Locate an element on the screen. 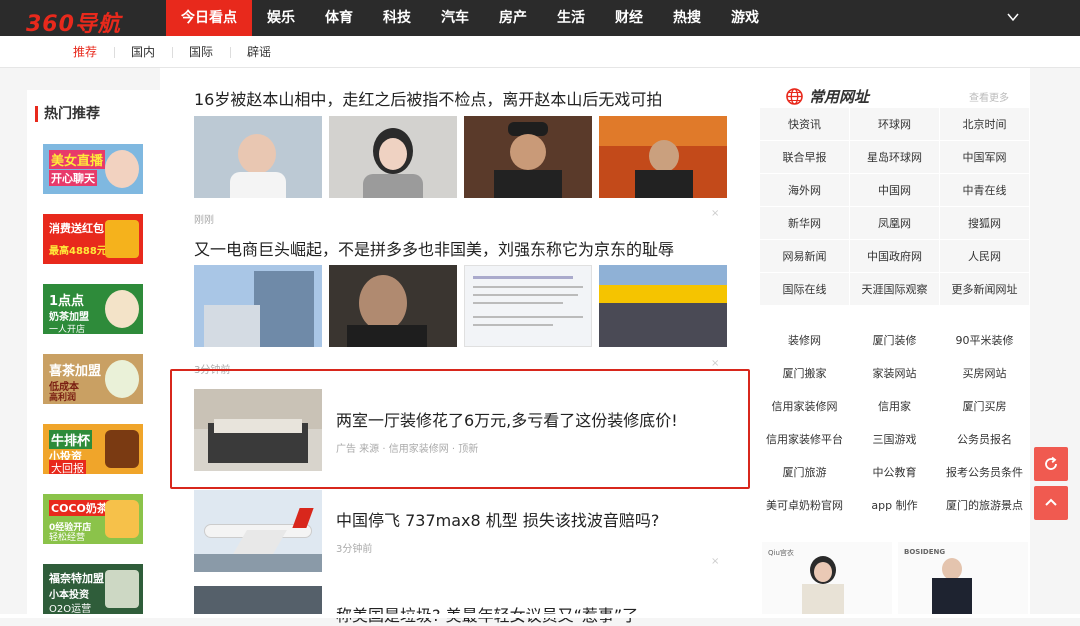 This screenshot has height=626, width=1080. sub-navigation: 推荐 国内 国际 辟谣 is located at coordinates (540, 52).